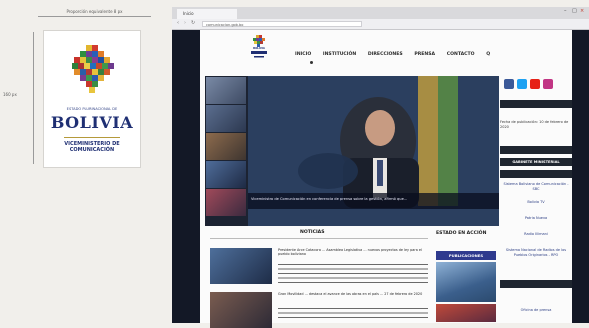 This screenshot has height=328, width=589. I want to click on minimize-icon: –, so click(565, 11).